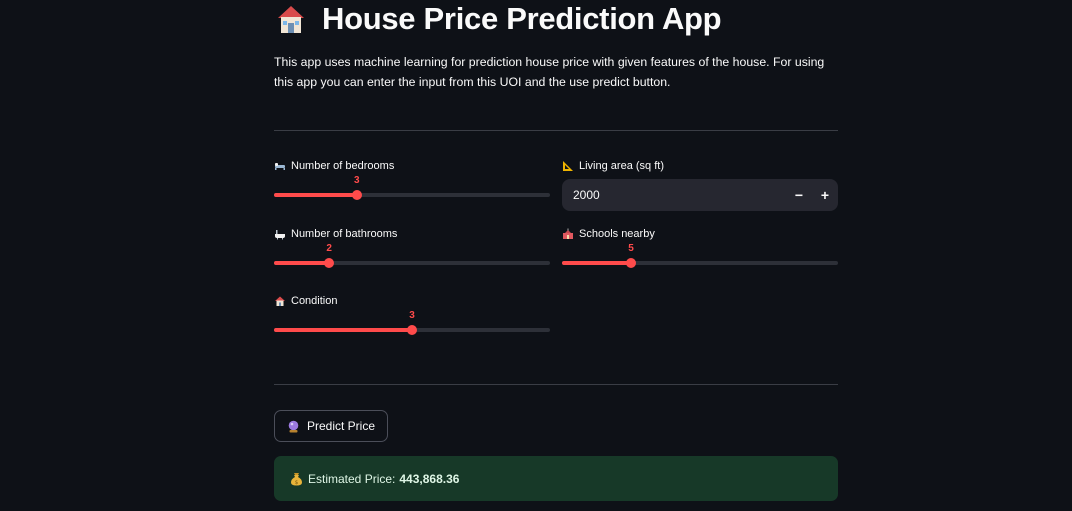 The height and width of the screenshot is (511, 1072). What do you see at coordinates (280, 234) in the screenshot?
I see `bathtub-icon` at bounding box center [280, 234].